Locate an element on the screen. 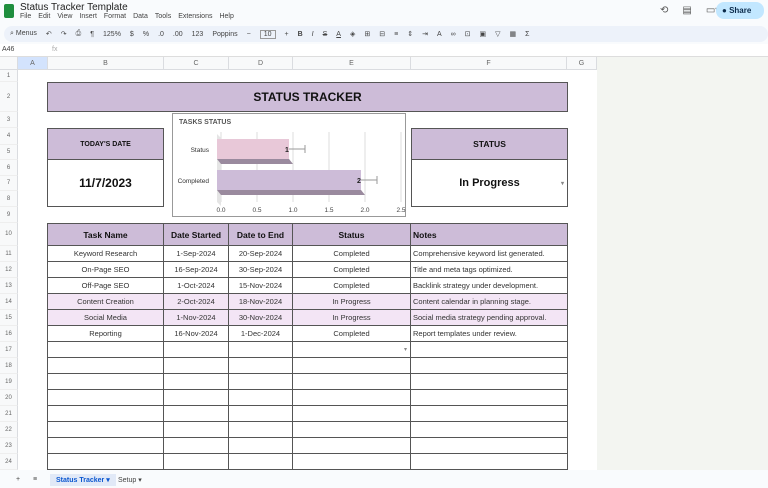 The width and height of the screenshot is (768, 488). font-size-increase-icon: + is located at coordinates (287, 34).